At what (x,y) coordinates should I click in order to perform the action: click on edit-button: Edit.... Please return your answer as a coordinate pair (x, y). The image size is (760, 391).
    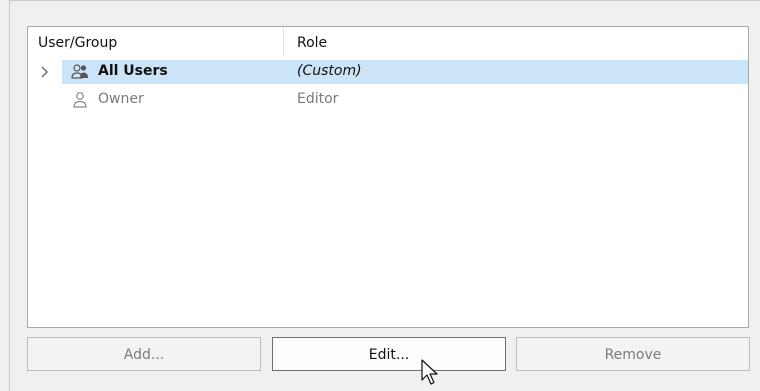
    Looking at the image, I should click on (389, 354).